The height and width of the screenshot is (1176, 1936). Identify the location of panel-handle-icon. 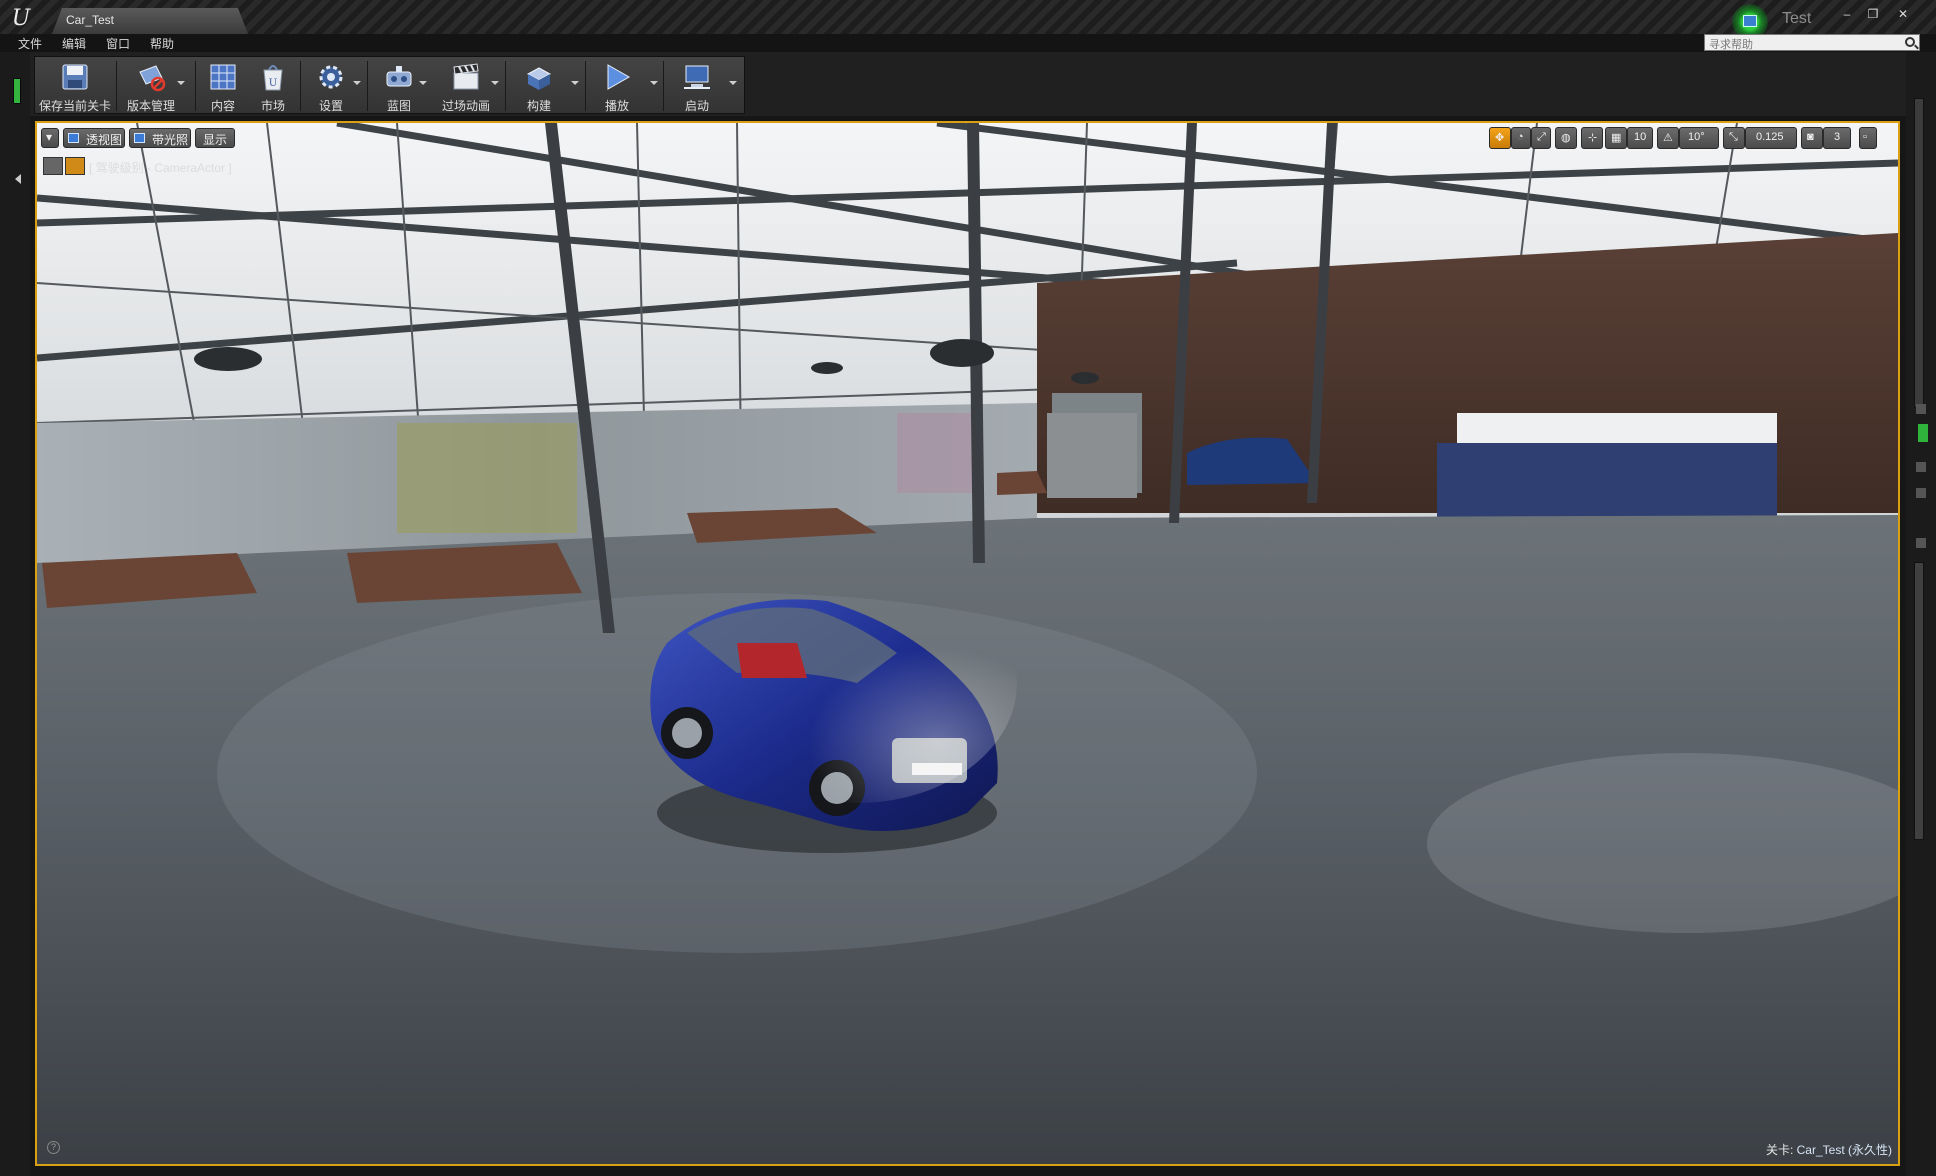
(1921, 409).